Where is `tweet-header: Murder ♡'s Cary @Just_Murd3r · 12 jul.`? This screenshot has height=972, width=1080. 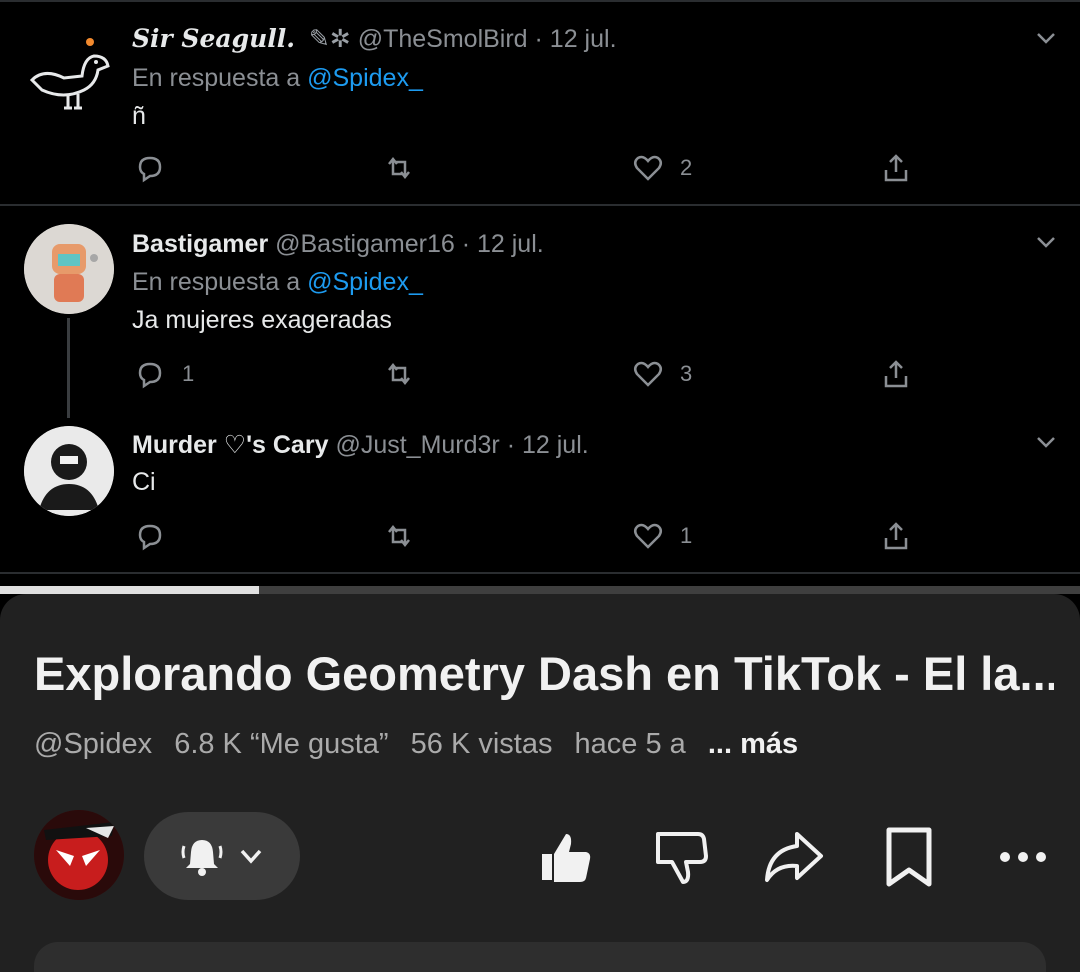
tweet-header: Murder ♡'s Cary @Just_Murd3r · 12 jul. is located at coordinates (360, 445).